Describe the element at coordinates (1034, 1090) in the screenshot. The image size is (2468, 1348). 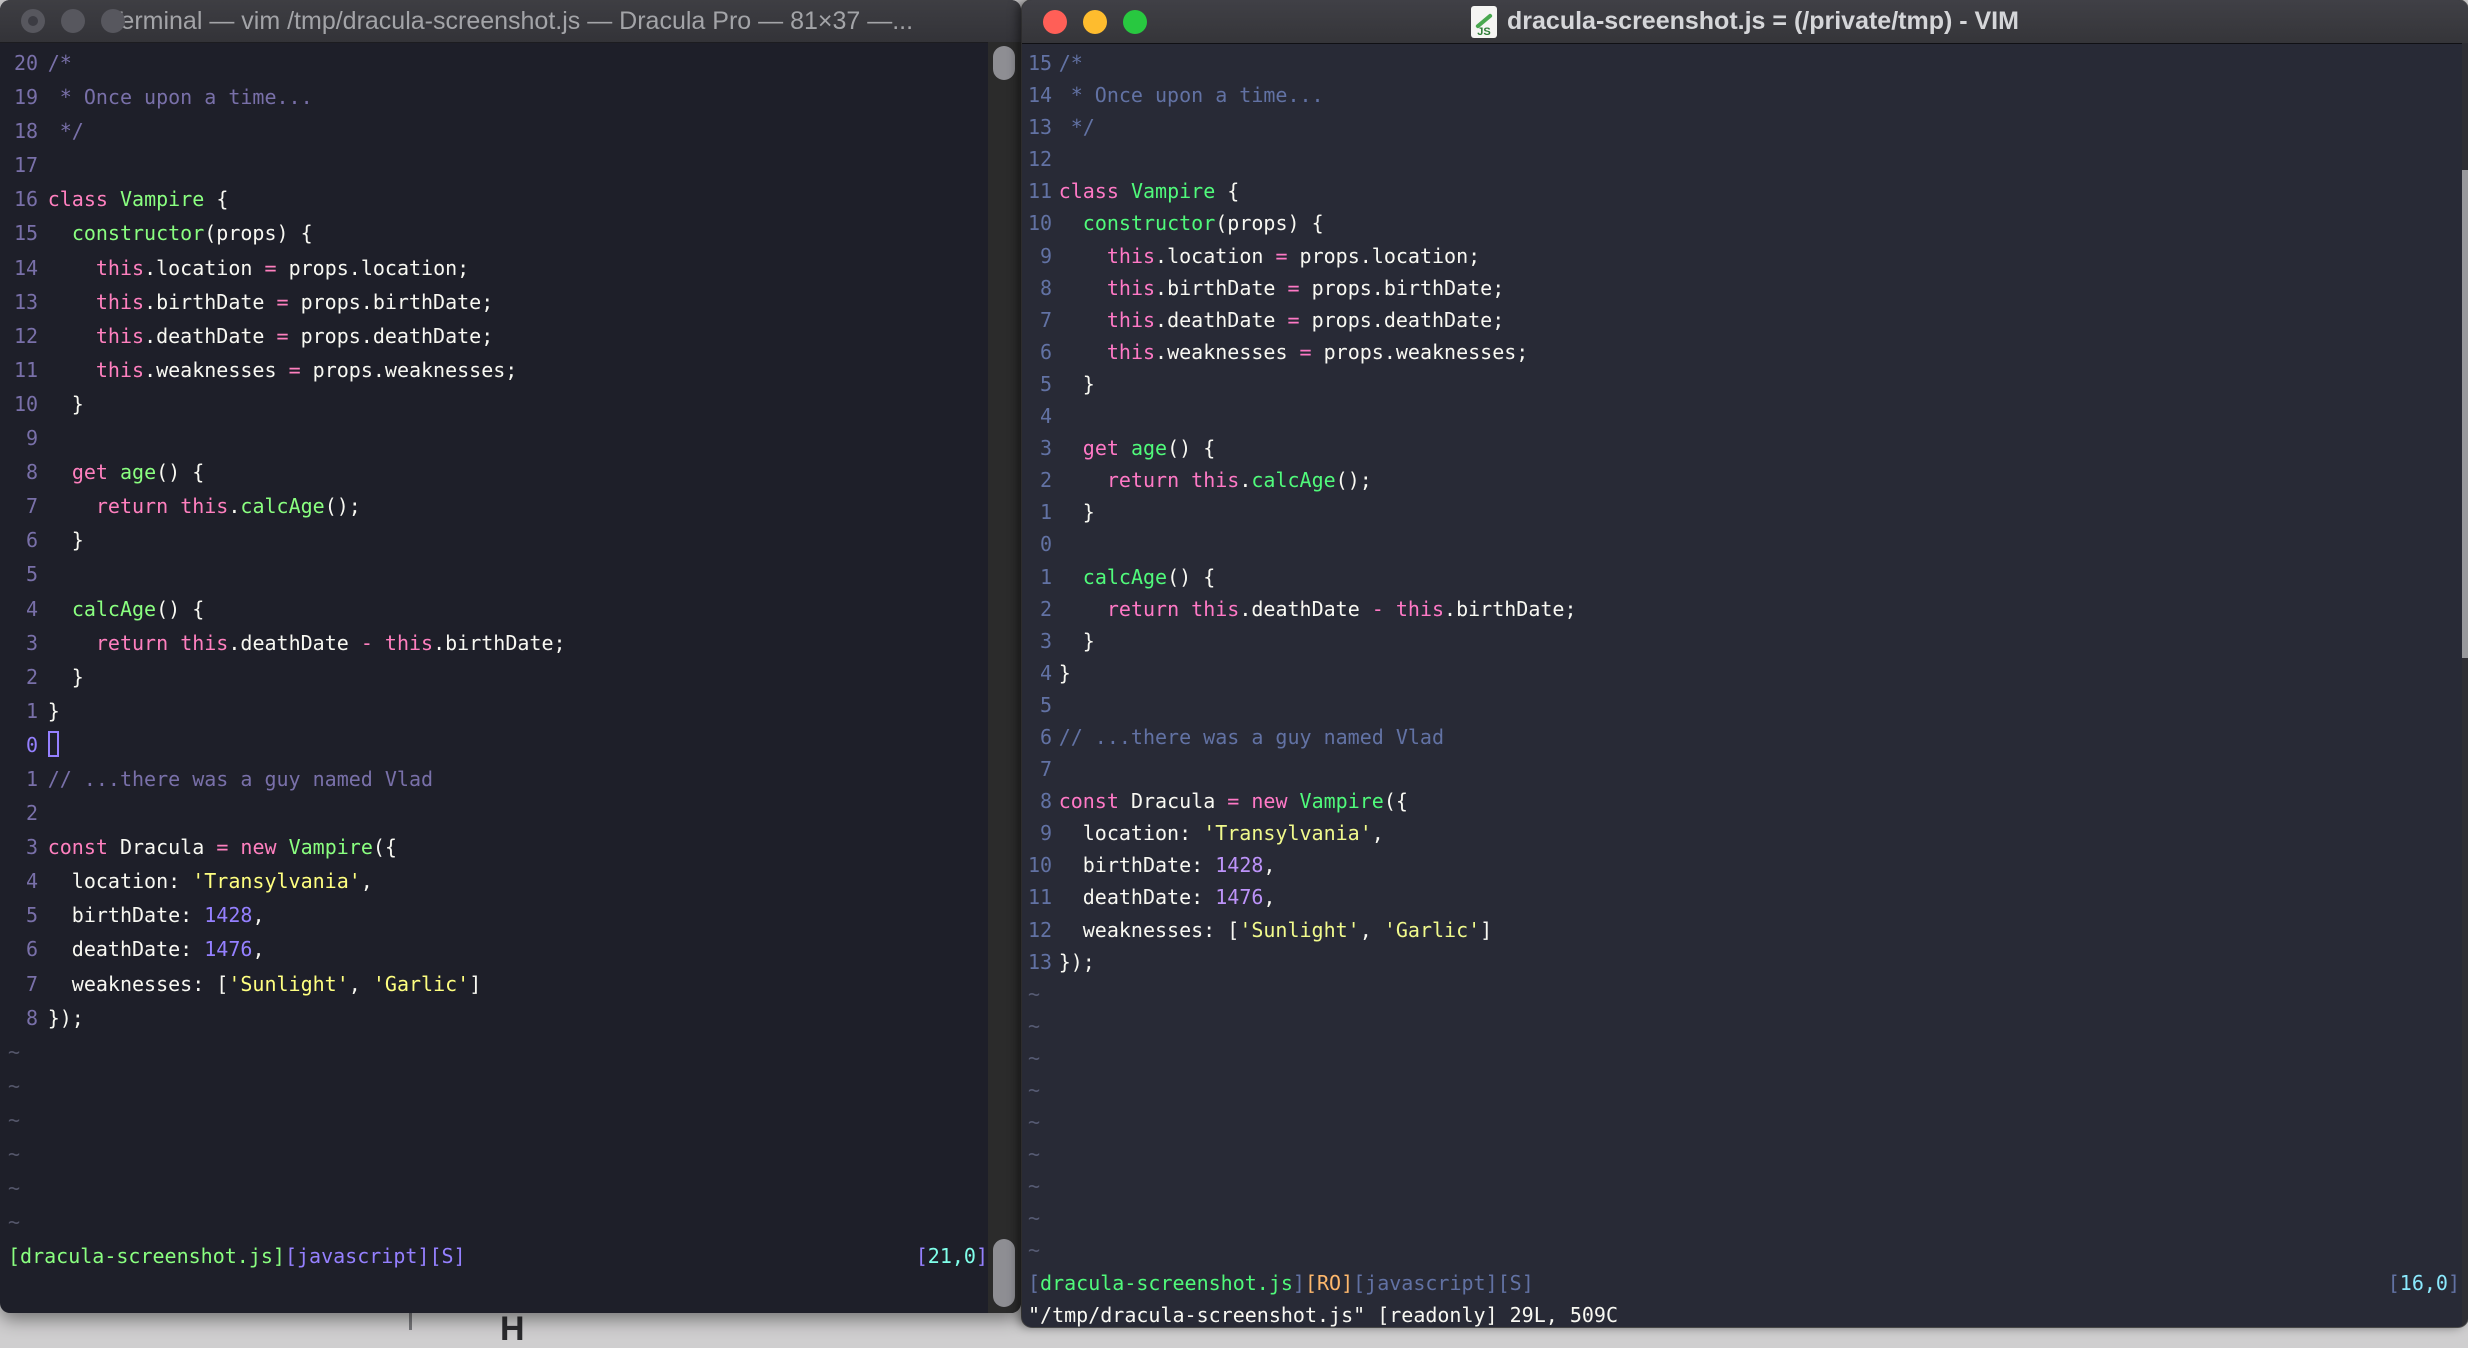
I see `empty-line-tilde: ~` at that location.